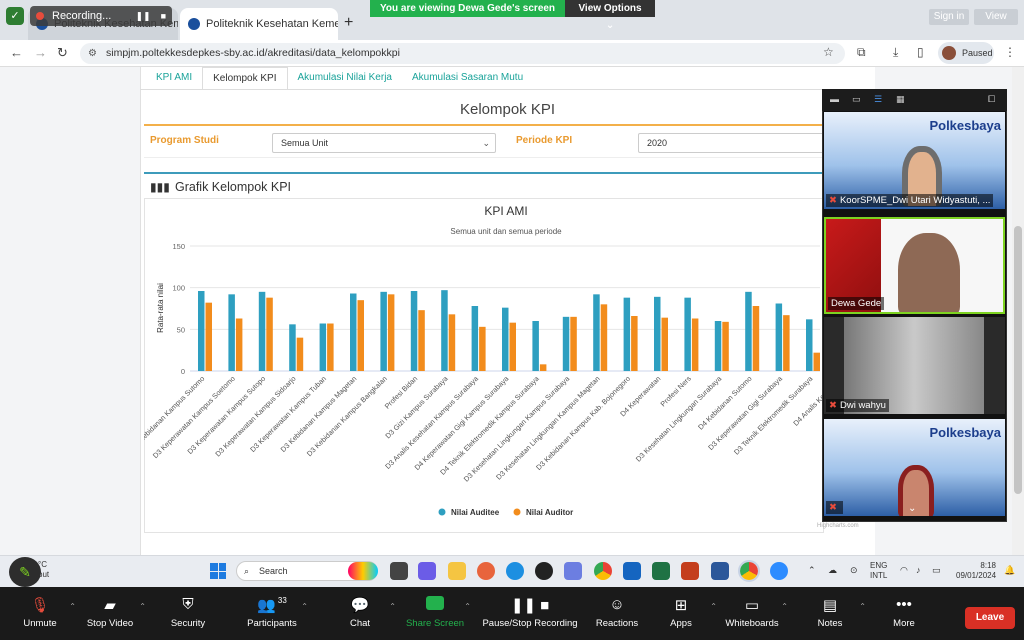 This screenshot has width=1024, height=640. Describe the element at coordinates (749, 571) in the screenshot. I see `chrome-active-icon` at that location.